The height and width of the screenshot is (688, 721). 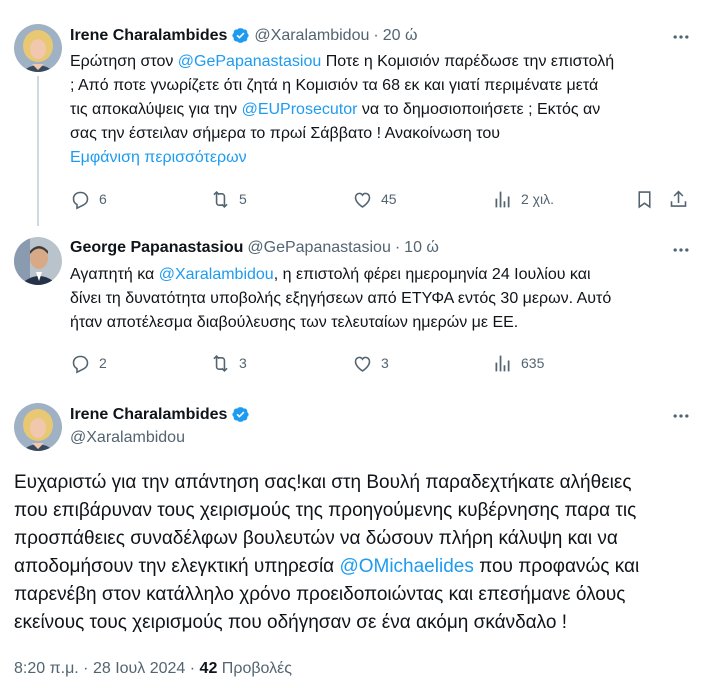 I want to click on text-segment: Αγαπητή κα, so click(x=114, y=274).